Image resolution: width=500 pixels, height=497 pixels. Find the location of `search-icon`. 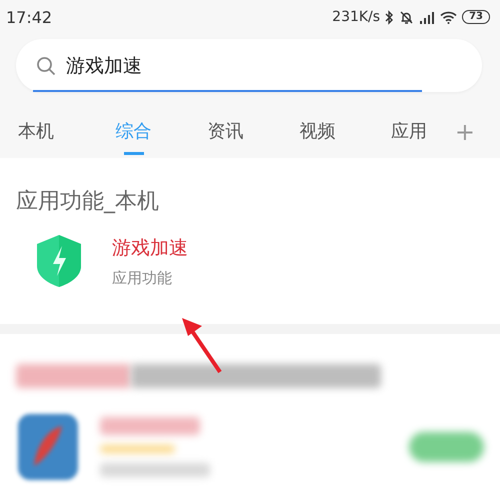

search-icon is located at coordinates (46, 66).